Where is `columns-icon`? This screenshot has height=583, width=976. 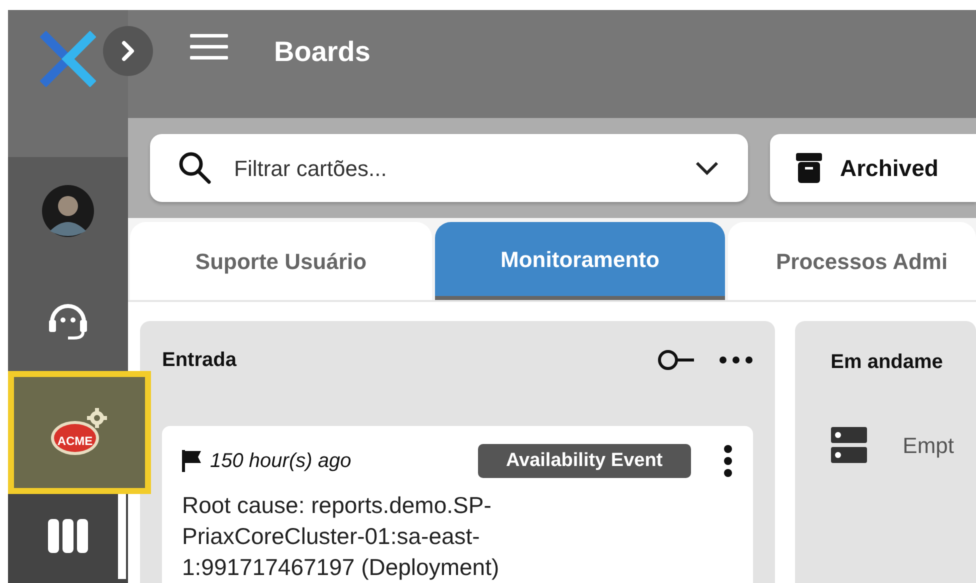
columns-icon is located at coordinates (68, 536).